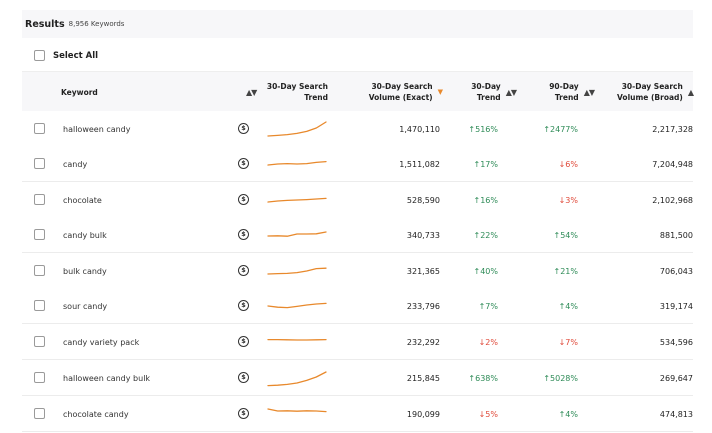 This screenshot has width=712, height=433. What do you see at coordinates (552, 235) in the screenshot?
I see `trend-90-cell: ↑ 54%` at bounding box center [552, 235].